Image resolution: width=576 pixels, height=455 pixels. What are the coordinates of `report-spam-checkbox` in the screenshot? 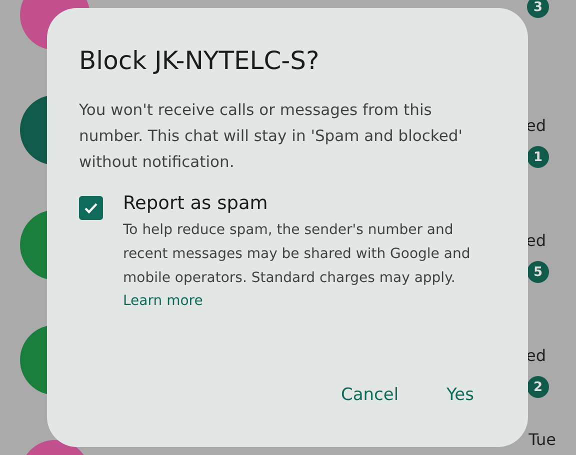 It's located at (91, 208).